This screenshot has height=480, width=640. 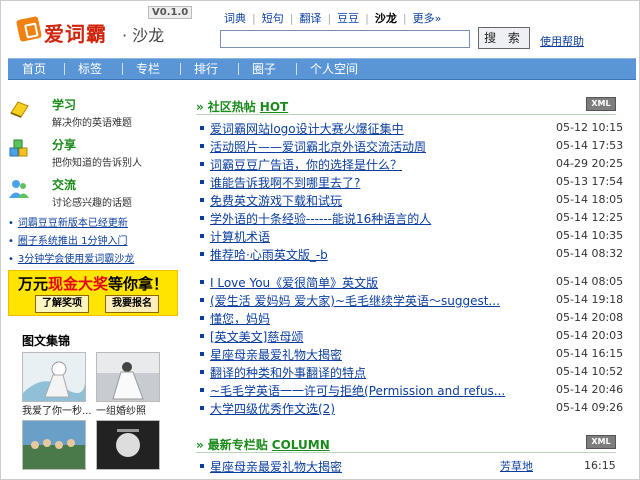 What do you see at coordinates (75, 34) in the screenshot?
I see `logo-name: 爱词霸` at bounding box center [75, 34].